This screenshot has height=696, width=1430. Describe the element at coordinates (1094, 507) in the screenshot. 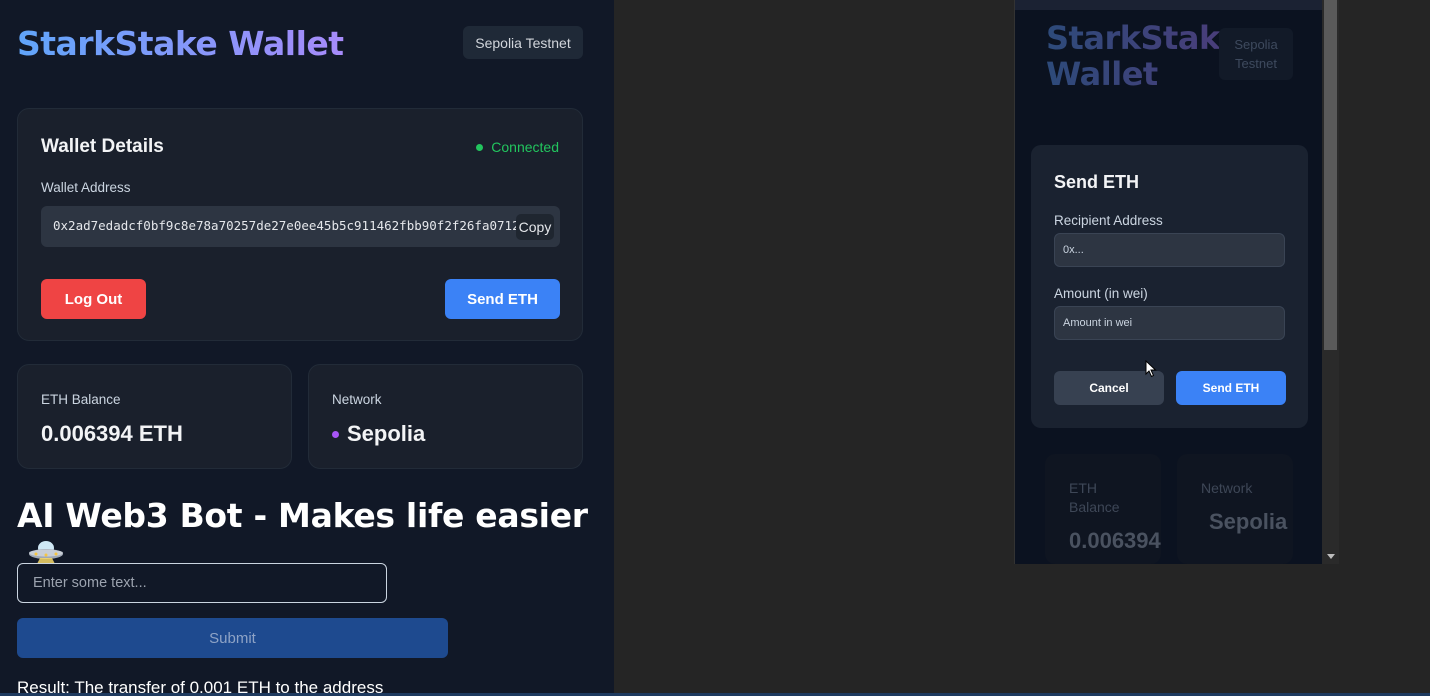

I see `popup-balance-label-line2: Balance` at that location.